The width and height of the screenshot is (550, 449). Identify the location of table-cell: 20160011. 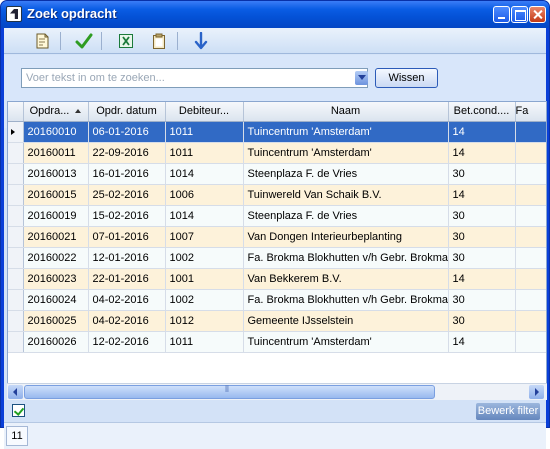
(56, 153).